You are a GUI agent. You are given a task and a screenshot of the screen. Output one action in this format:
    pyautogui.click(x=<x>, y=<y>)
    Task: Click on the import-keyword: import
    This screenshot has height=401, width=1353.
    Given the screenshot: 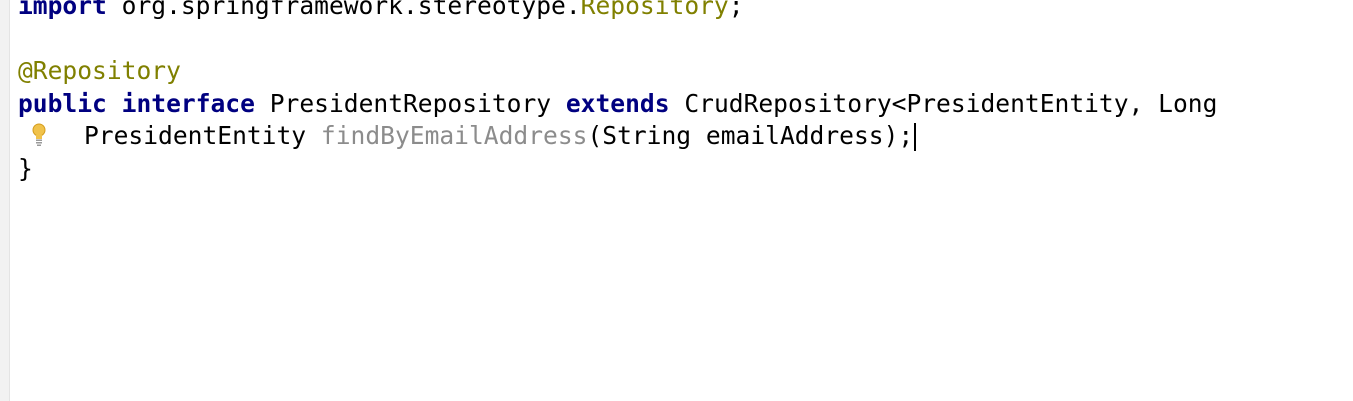 What is the action you would take?
    pyautogui.click(x=62, y=10)
    